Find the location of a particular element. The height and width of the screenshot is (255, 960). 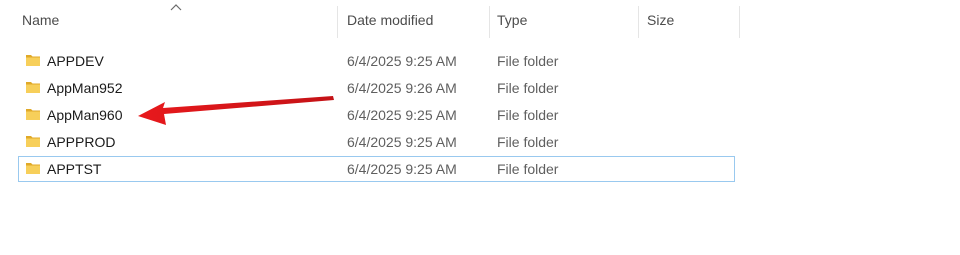

file-row-apptst: APPTST 6/4/2025 9:25 AM File folder is located at coordinates (376, 169).